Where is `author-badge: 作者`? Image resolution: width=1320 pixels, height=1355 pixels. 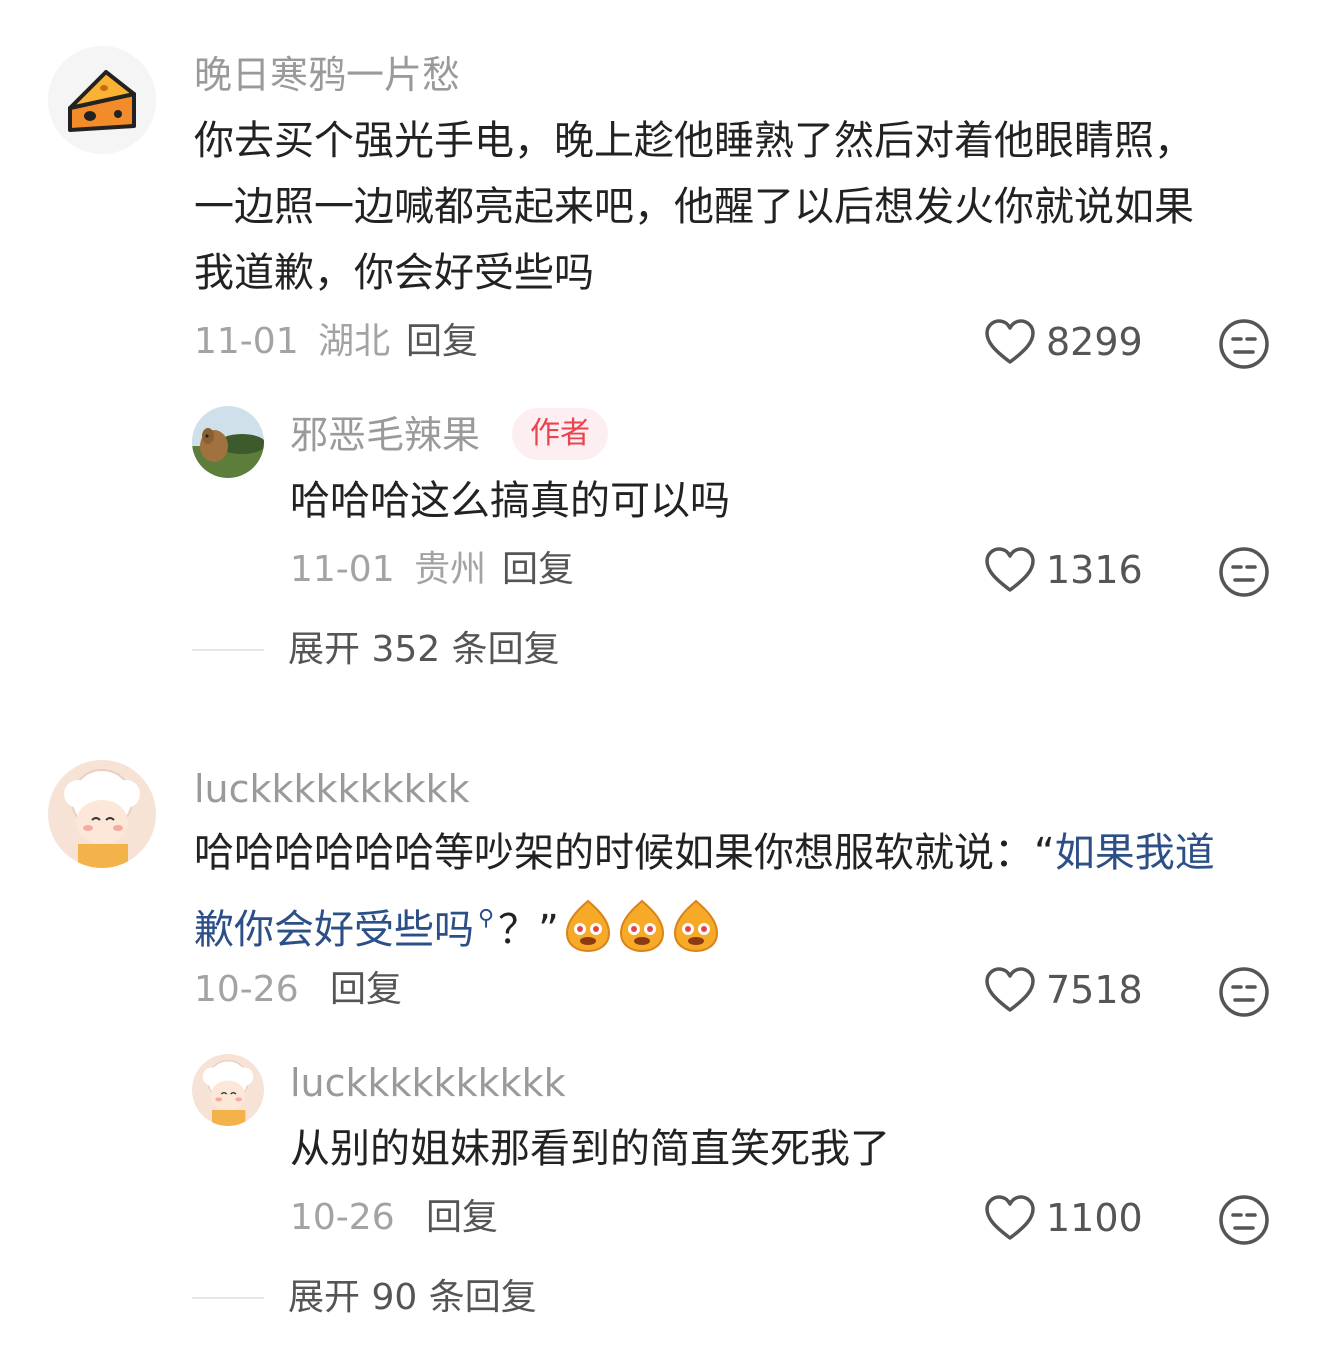
author-badge: 作者 is located at coordinates (560, 434).